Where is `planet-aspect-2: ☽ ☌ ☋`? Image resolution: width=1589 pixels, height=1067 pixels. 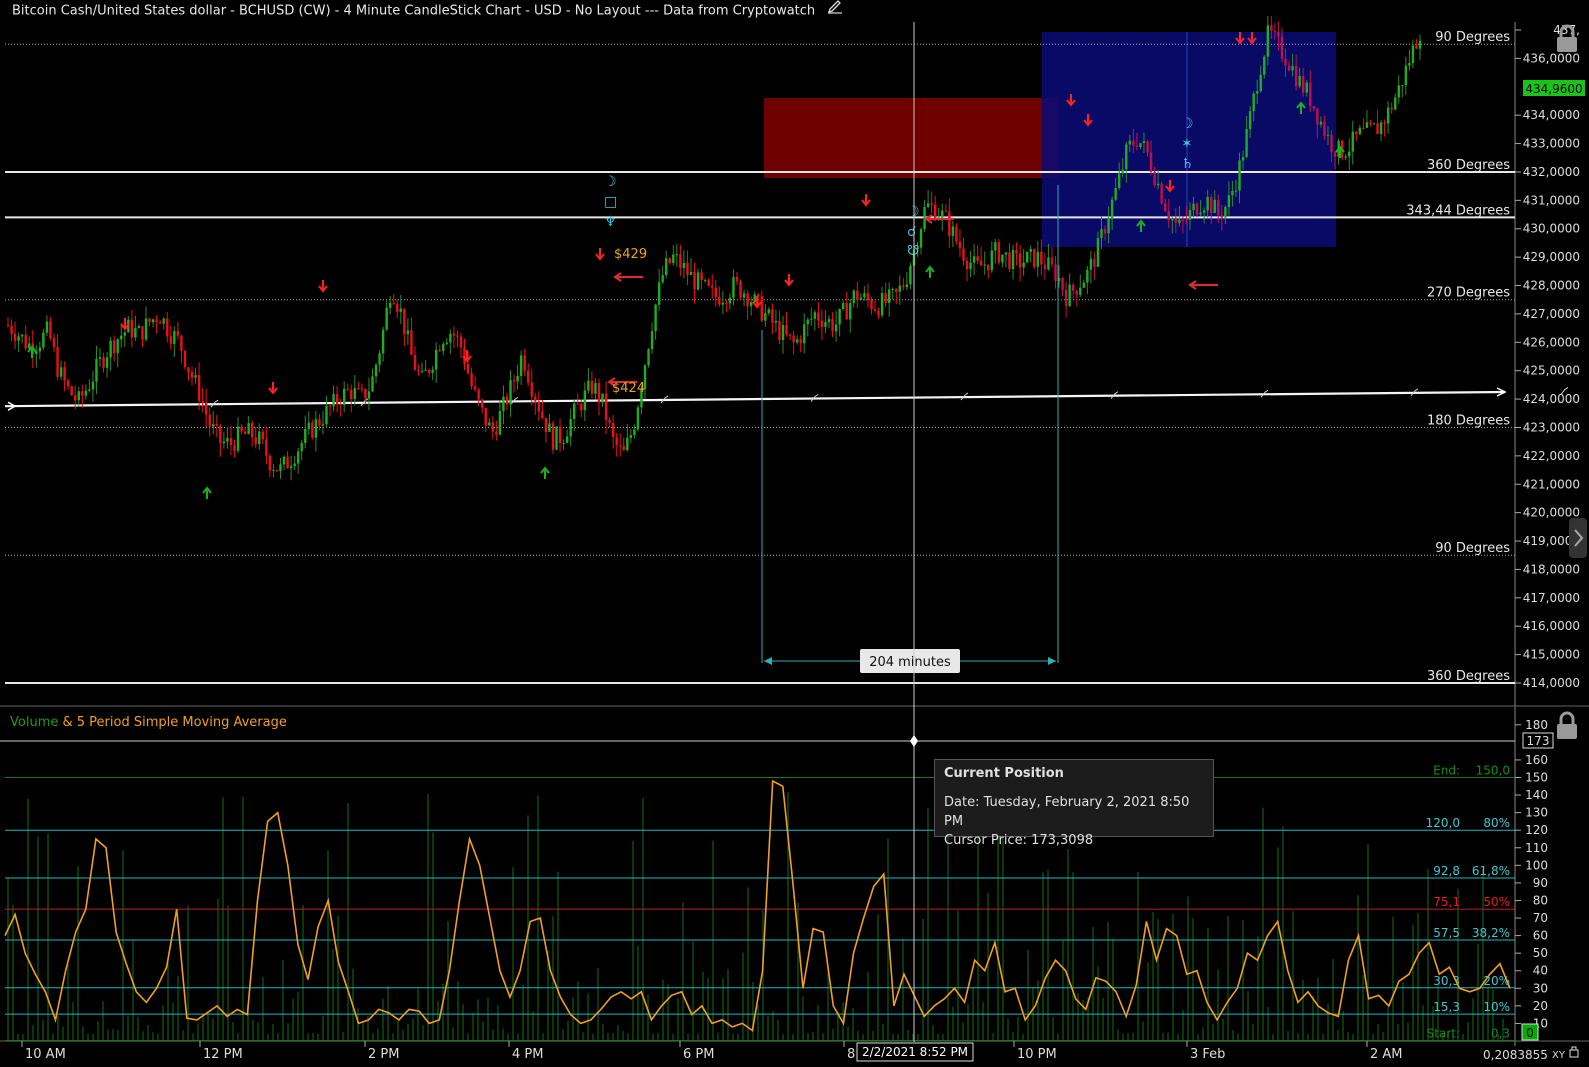
planet-aspect-2: ☽ ☌ ☋ is located at coordinates (913, 231).